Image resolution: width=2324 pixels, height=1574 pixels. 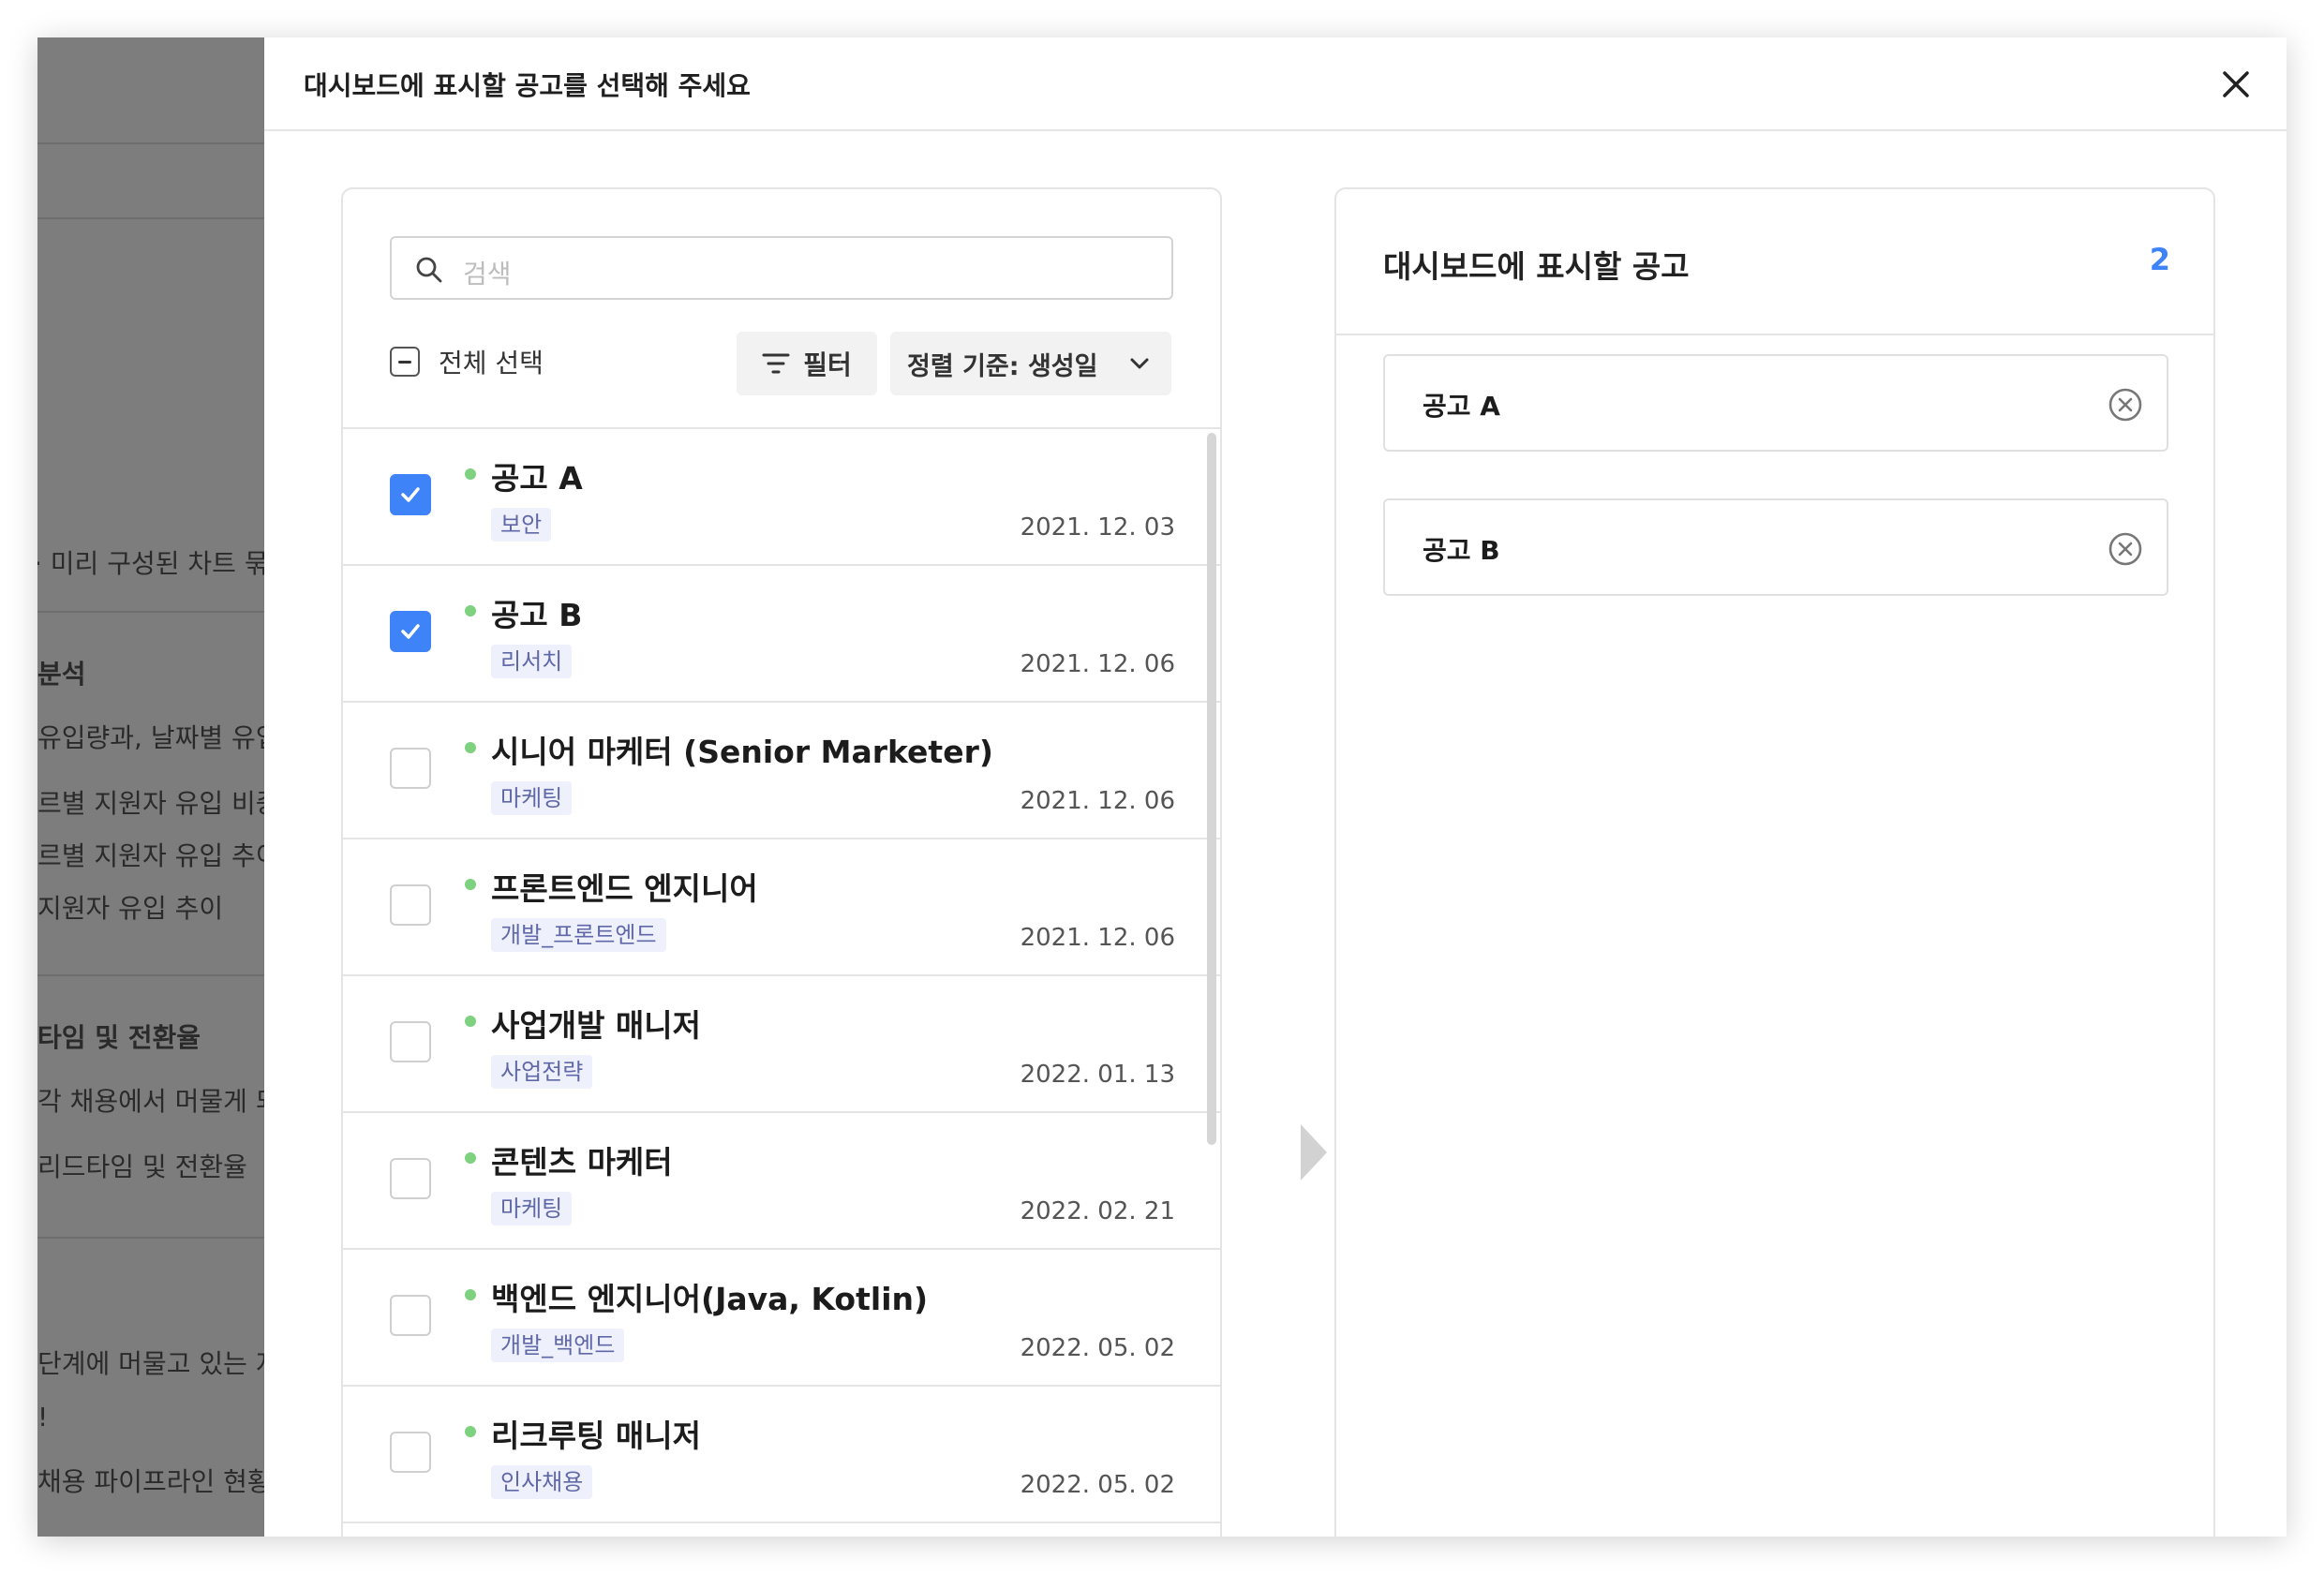 I want to click on modal-header: 대시보드에 표시할 공고를 선택해 주세요, so click(x=1275, y=84).